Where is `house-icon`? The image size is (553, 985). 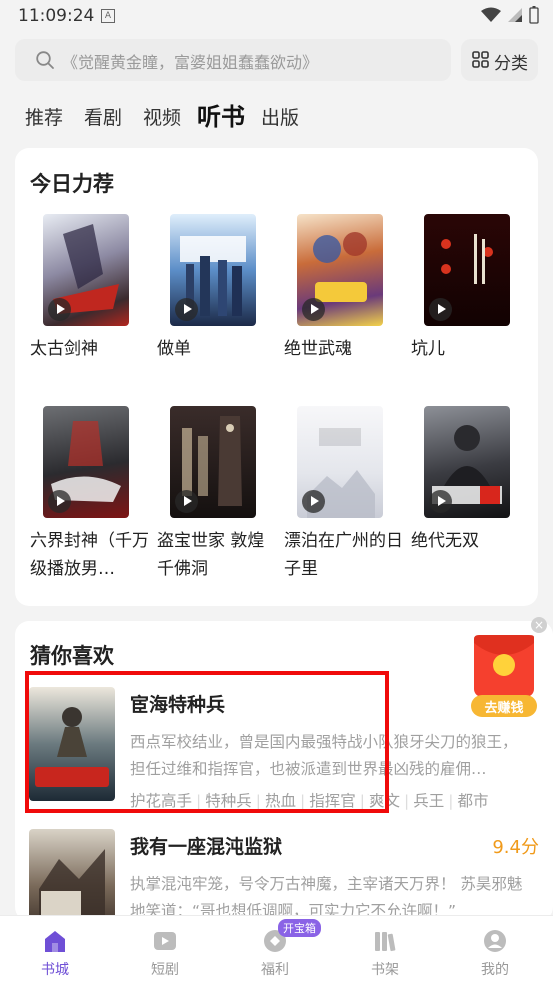 house-icon is located at coordinates (55, 941).